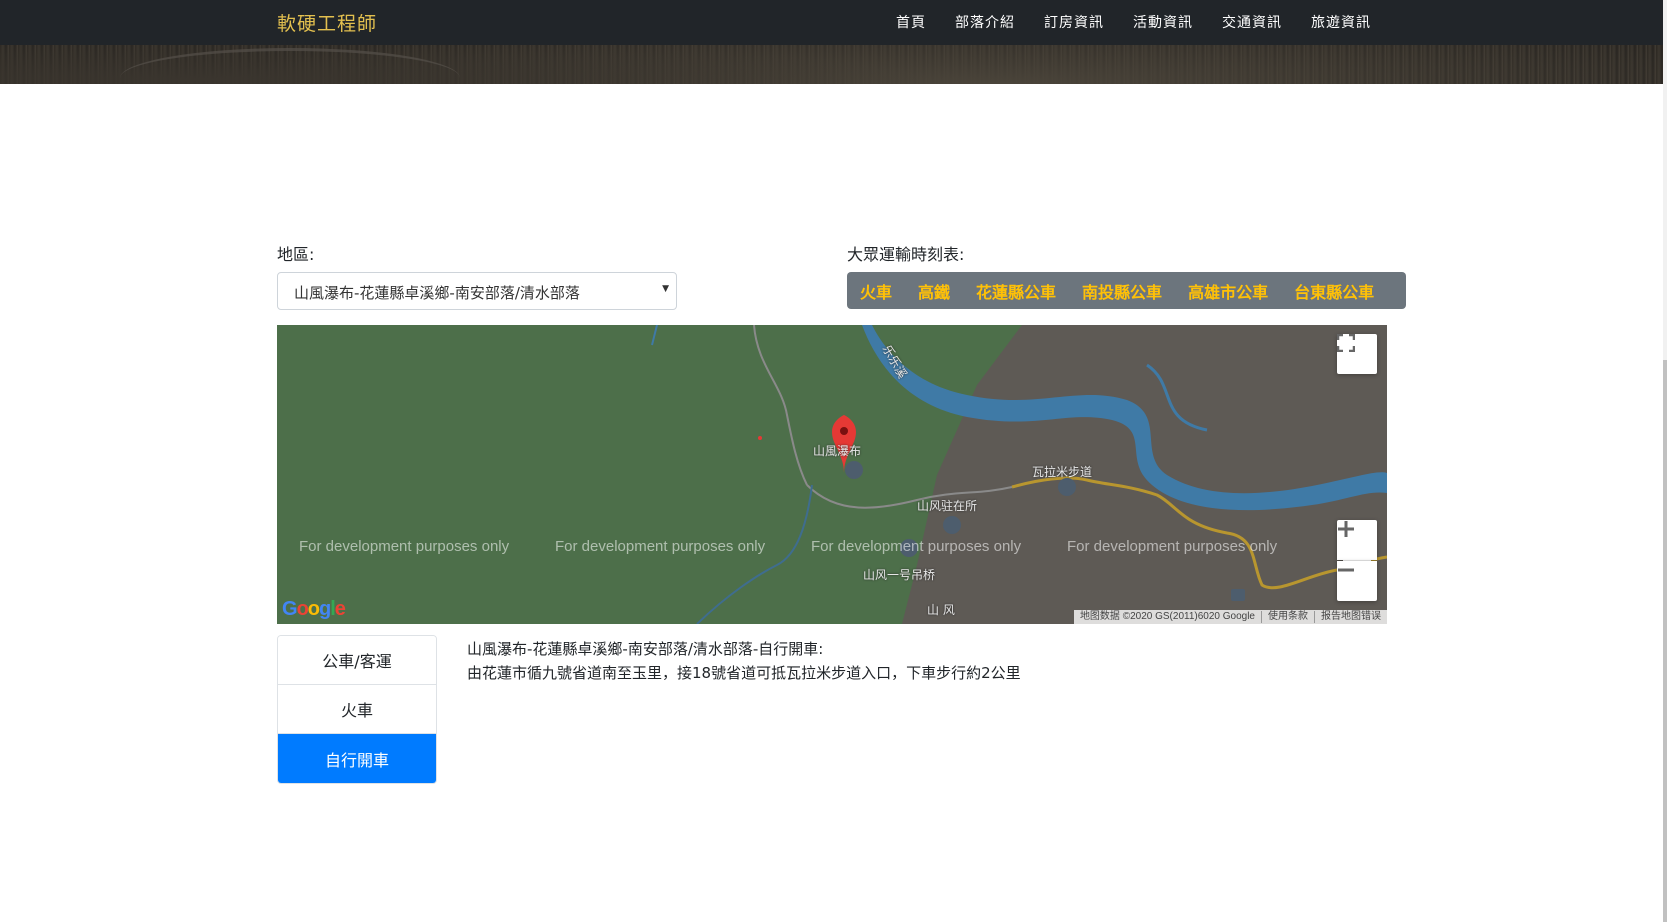 The width and height of the screenshot is (1667, 922). What do you see at coordinates (1346, 570) in the screenshot?
I see `minus-icon` at bounding box center [1346, 570].